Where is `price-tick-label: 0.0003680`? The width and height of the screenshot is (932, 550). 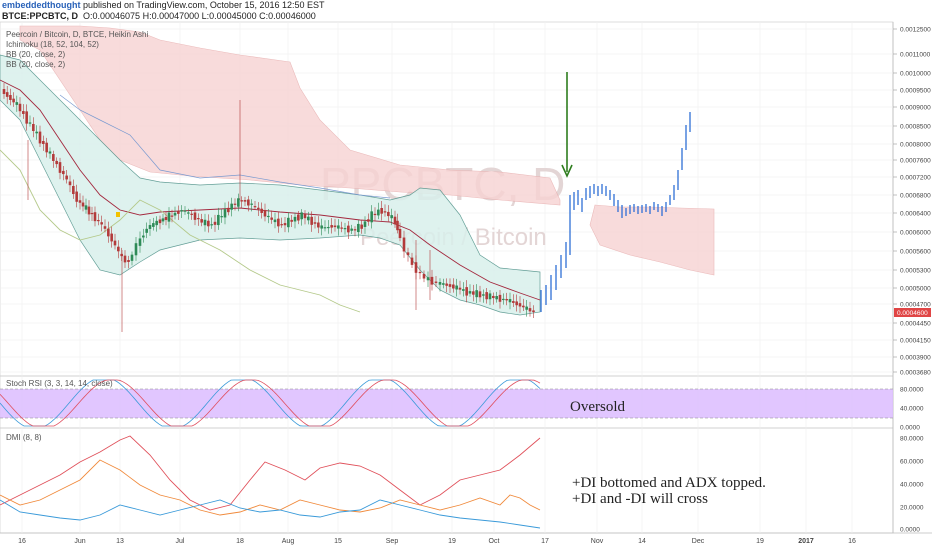 price-tick-label: 0.0003680 is located at coordinates (915, 373).